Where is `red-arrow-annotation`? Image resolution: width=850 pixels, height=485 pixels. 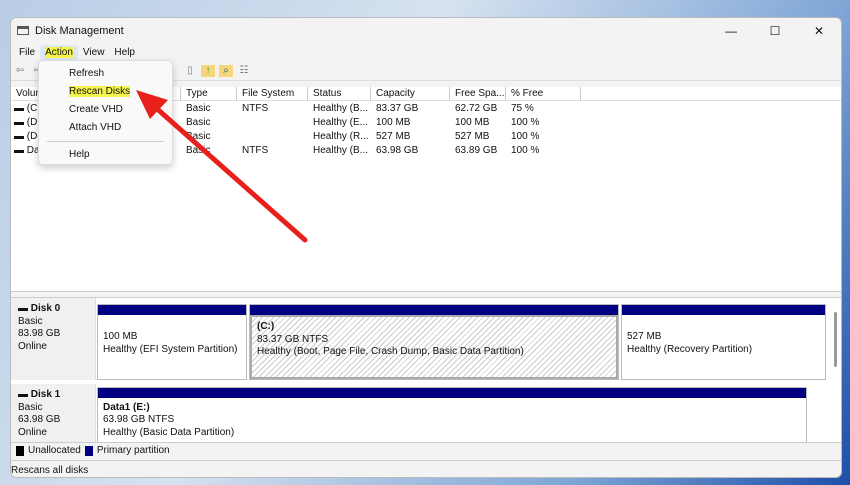
red-arrow-annotation is located at coordinates (222, 166).